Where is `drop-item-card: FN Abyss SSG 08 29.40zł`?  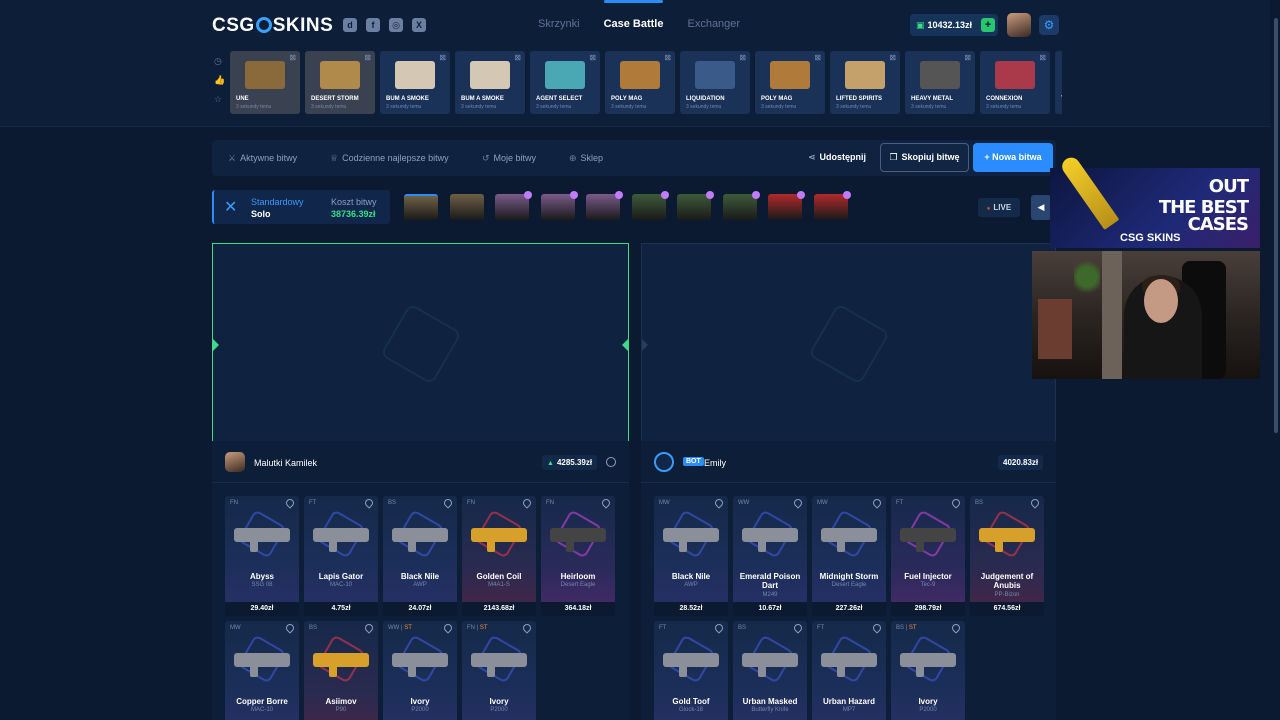
drop-item-card: FN Abyss SSG 08 29.40zł is located at coordinates (262, 556).